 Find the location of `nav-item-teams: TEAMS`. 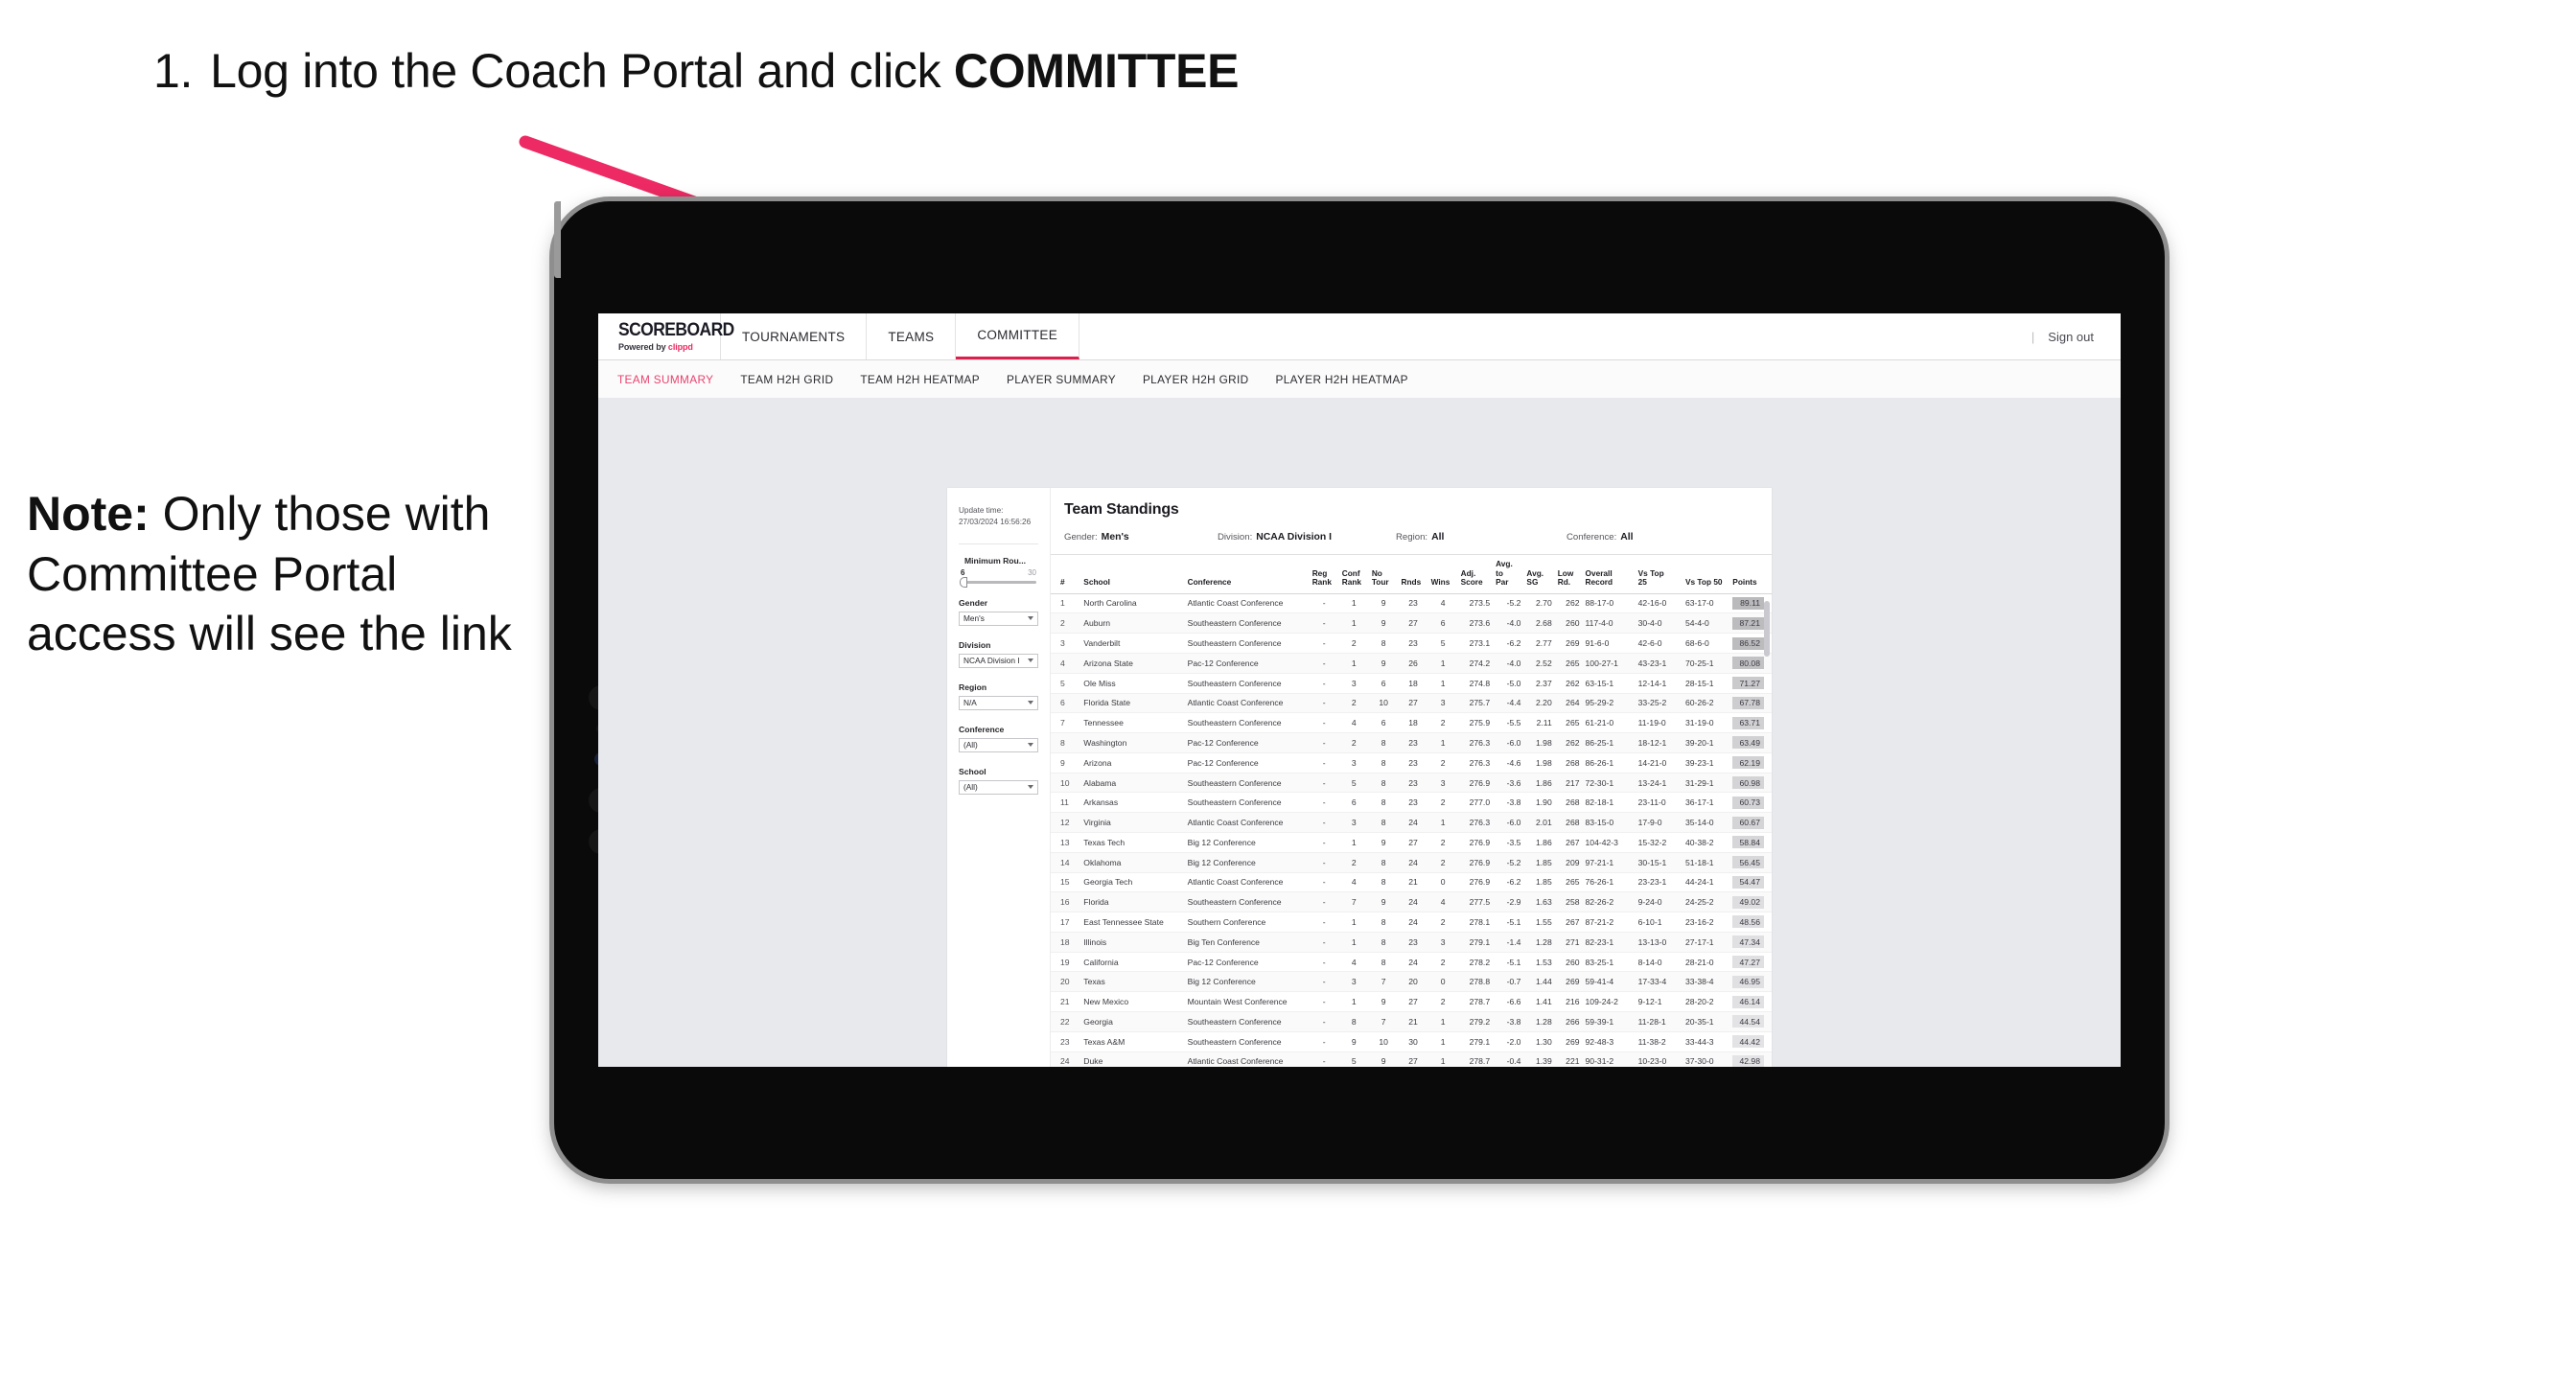

nav-item-teams: TEAMS is located at coordinates (912, 336).